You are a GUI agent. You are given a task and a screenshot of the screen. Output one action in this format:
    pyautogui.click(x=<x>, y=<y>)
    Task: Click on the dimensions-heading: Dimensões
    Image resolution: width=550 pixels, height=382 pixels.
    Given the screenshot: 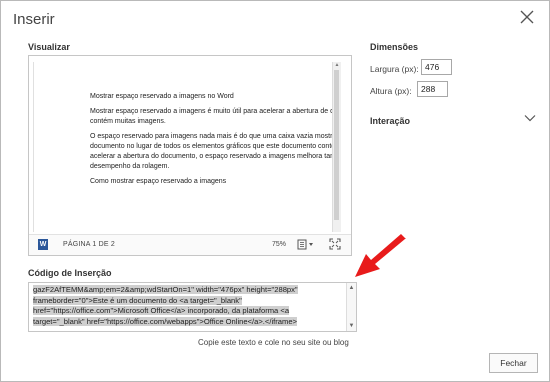 What is the action you would take?
    pyautogui.click(x=394, y=47)
    